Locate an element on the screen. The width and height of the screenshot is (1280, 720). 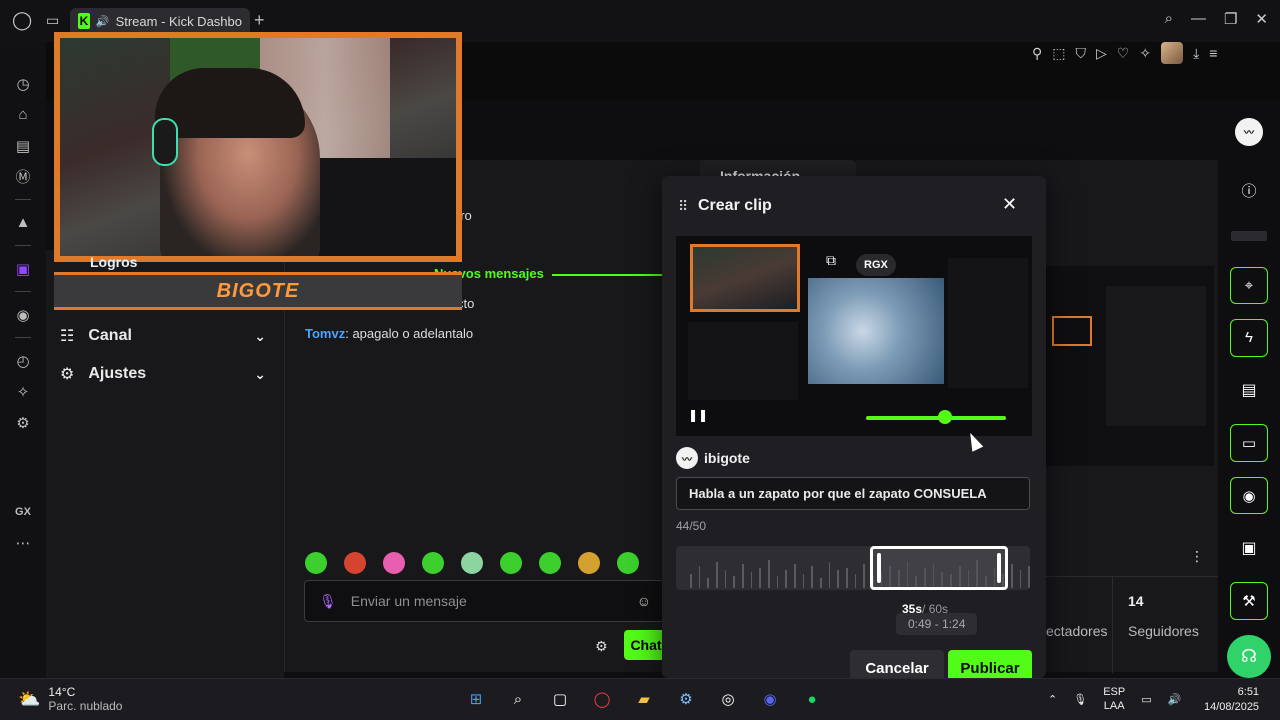
mail-icon: Ⓜ is located at coordinates (23, 176).